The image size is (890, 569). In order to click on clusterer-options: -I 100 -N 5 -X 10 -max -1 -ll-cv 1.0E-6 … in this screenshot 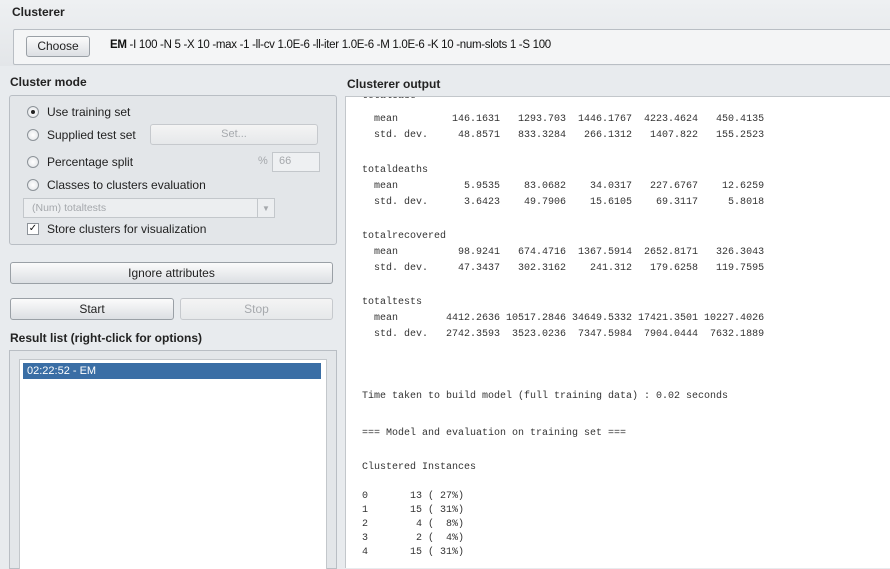, I will do `click(339, 45)`.